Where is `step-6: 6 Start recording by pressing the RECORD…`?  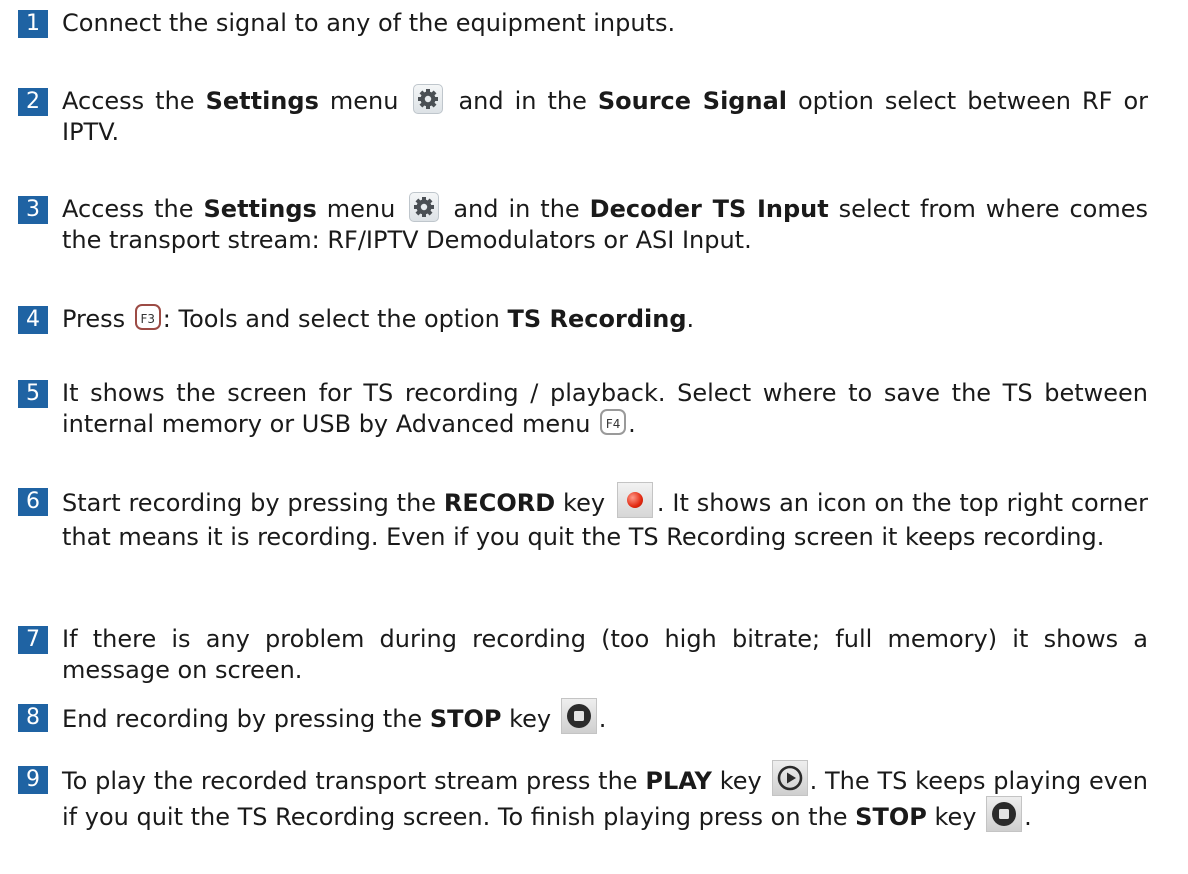 step-6: 6 Start recording by pressing the RECORD… is located at coordinates (583, 517).